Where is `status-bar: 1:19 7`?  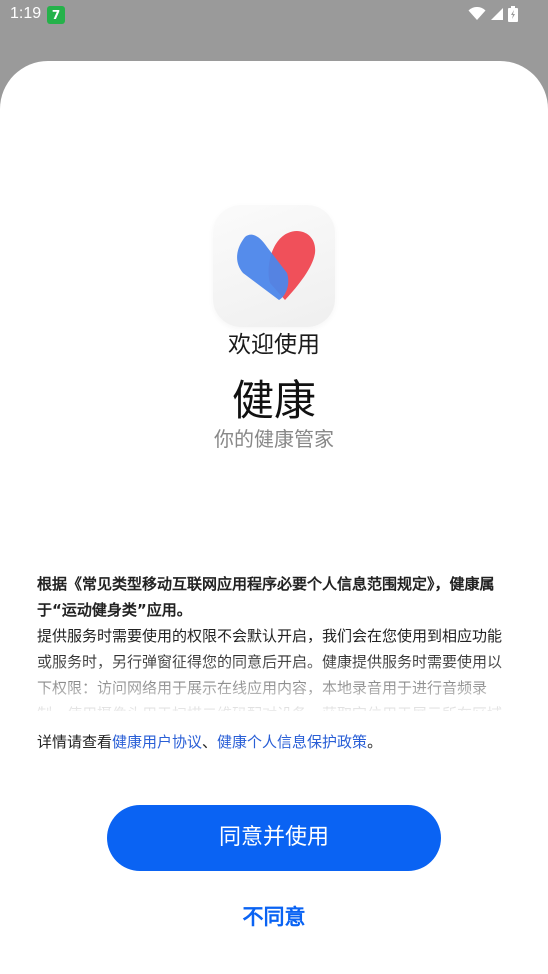 status-bar: 1:19 7 is located at coordinates (274, 15).